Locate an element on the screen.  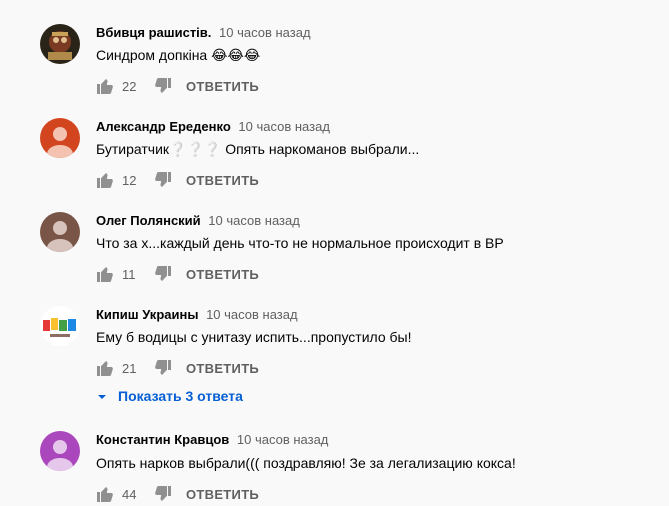
author-name: Олег Полянский is located at coordinates (148, 220).